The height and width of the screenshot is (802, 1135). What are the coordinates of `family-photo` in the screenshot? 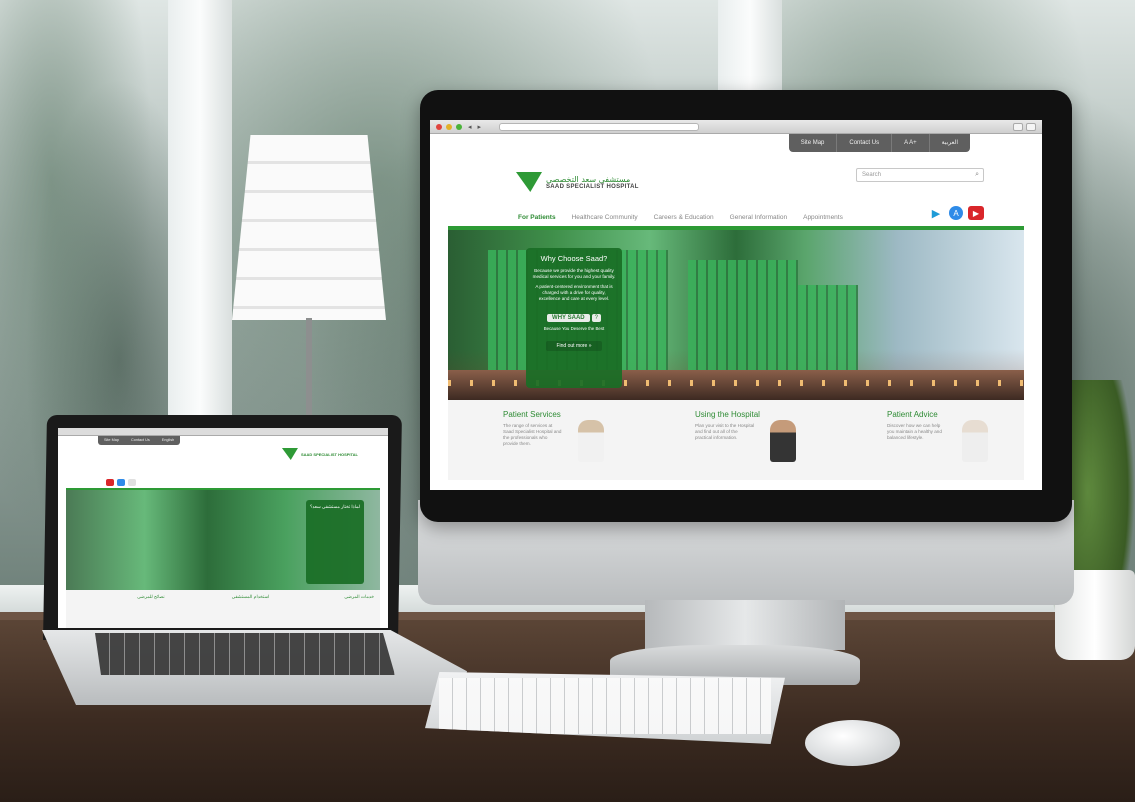 It's located at (783, 441).